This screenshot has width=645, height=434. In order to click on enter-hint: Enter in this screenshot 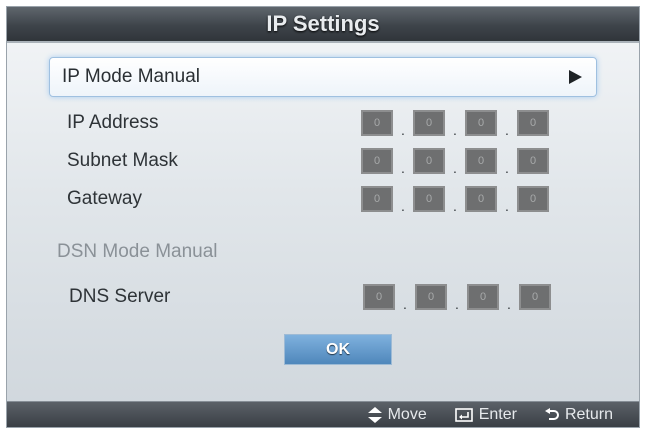, I will do `click(485, 414)`.